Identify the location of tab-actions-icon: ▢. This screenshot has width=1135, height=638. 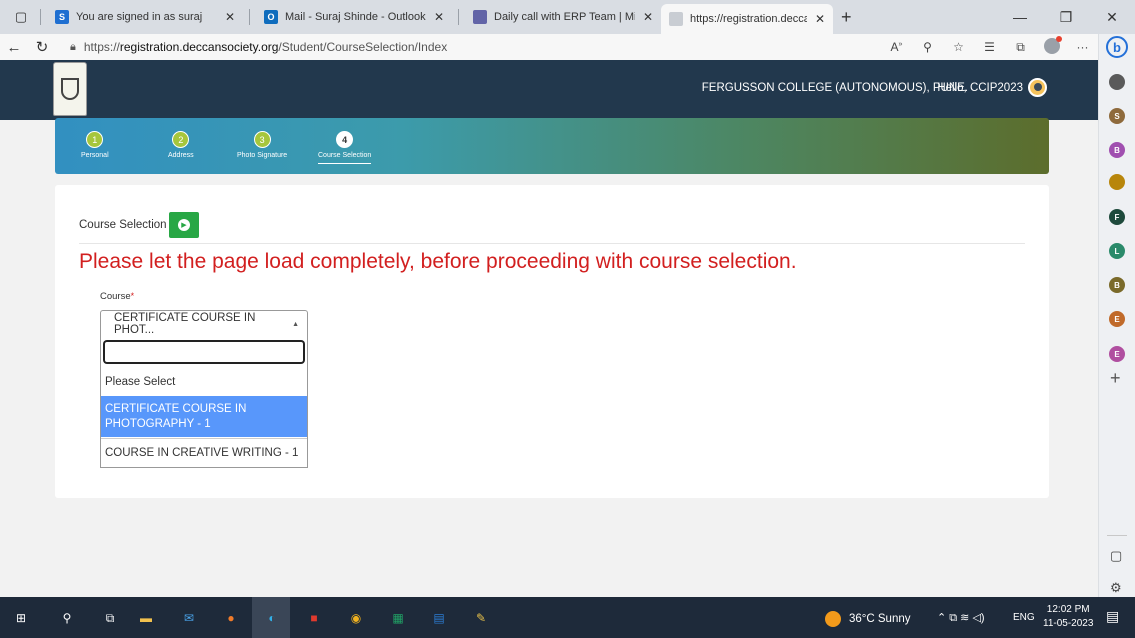
(21, 17).